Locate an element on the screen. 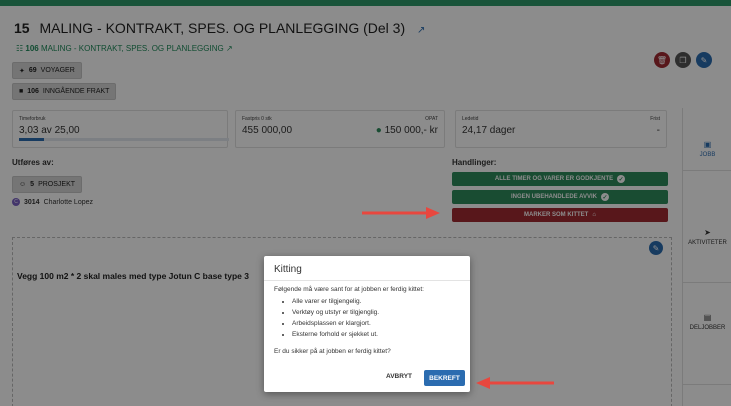 Image resolution: width=731 pixels, height=406 pixels. cancel-button: AVBRYT is located at coordinates (399, 376).